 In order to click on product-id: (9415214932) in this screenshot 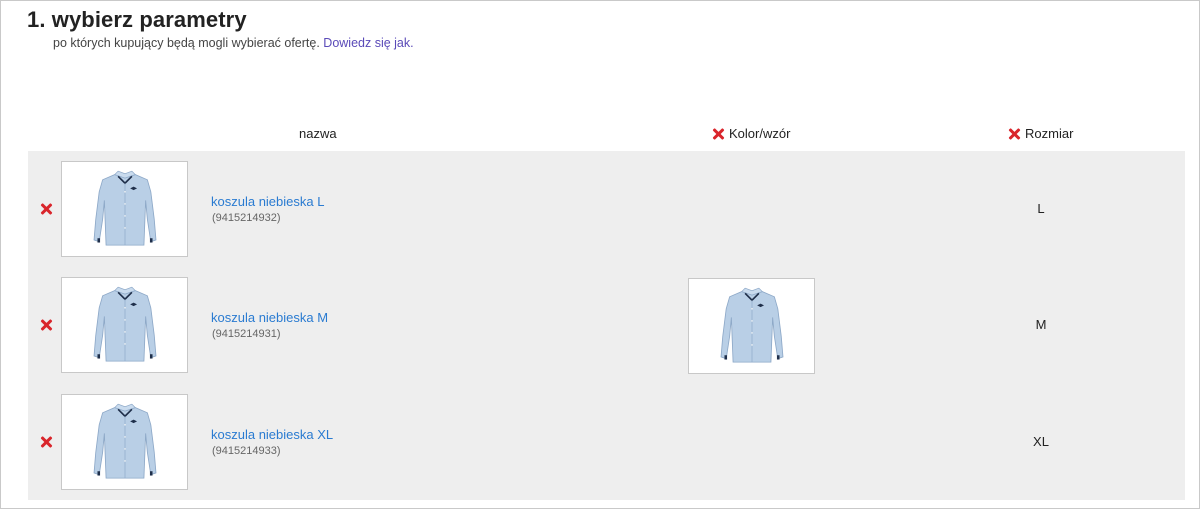, I will do `click(246, 218)`.